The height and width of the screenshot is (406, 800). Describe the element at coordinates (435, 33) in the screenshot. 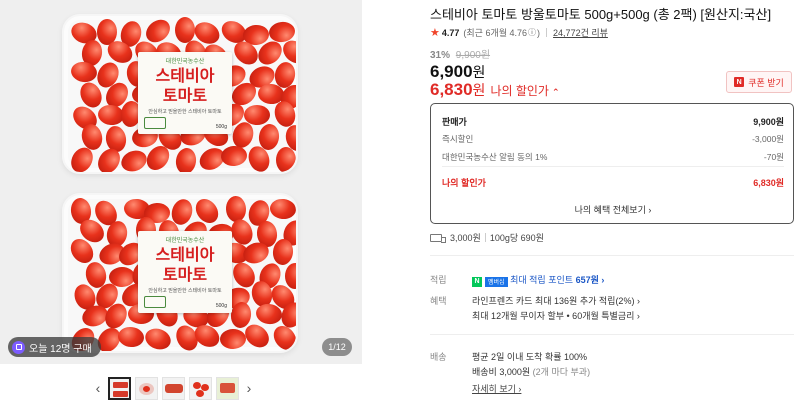

I see `star-icon: ★` at that location.